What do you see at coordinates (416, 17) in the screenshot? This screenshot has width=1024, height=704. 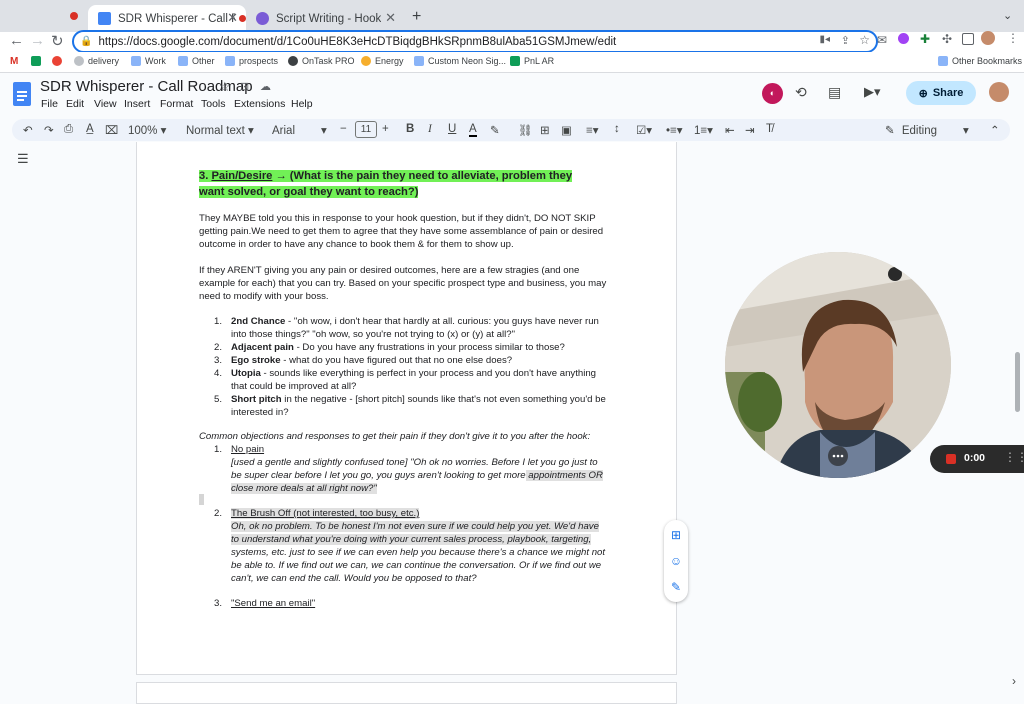 I see `new-tab-icon: +` at bounding box center [416, 17].